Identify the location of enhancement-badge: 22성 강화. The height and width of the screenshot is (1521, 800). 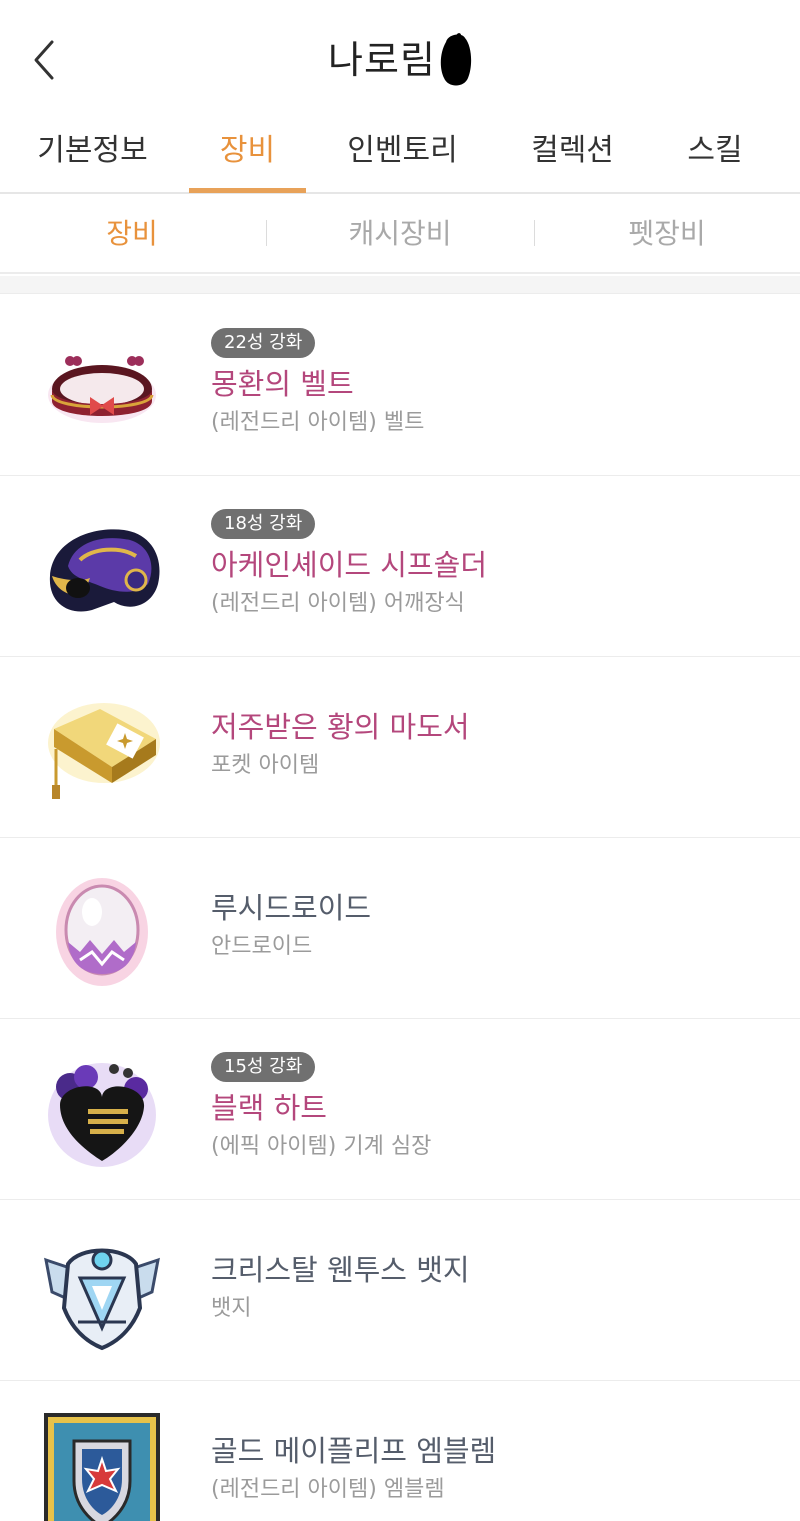
(263, 343).